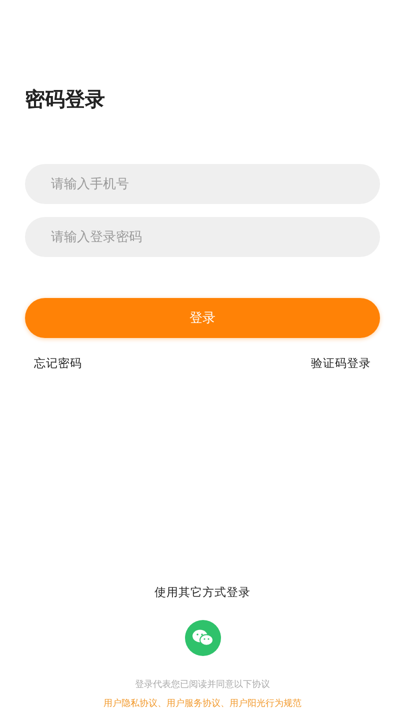 Image resolution: width=405 pixels, height=720 pixels. Describe the element at coordinates (266, 703) in the screenshot. I see `agreement-link: 用户阳光行为规范` at that location.